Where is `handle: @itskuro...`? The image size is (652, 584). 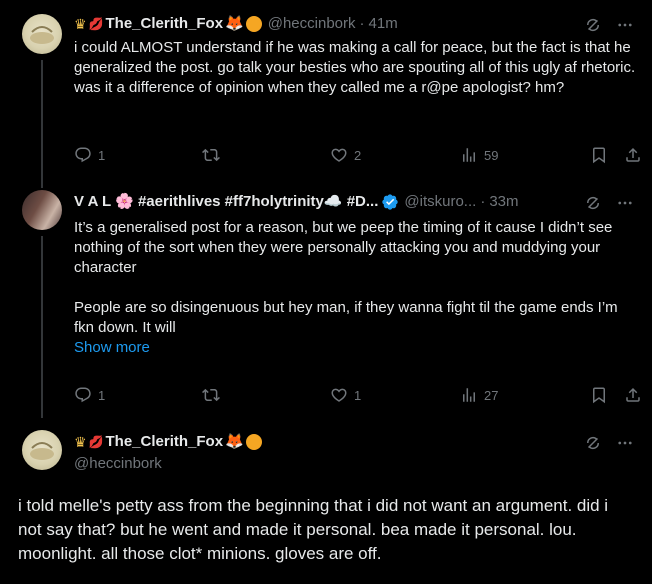
handle: @itskuro... is located at coordinates (440, 202).